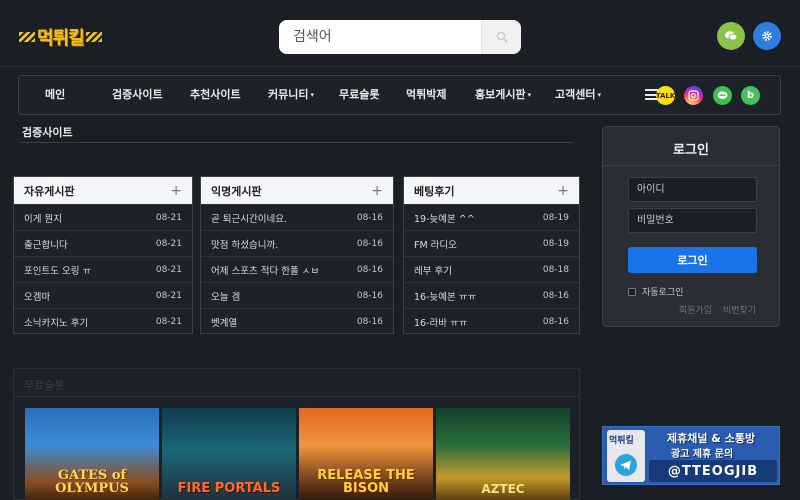 The image size is (800, 500). I want to click on chat-icon, so click(731, 36).